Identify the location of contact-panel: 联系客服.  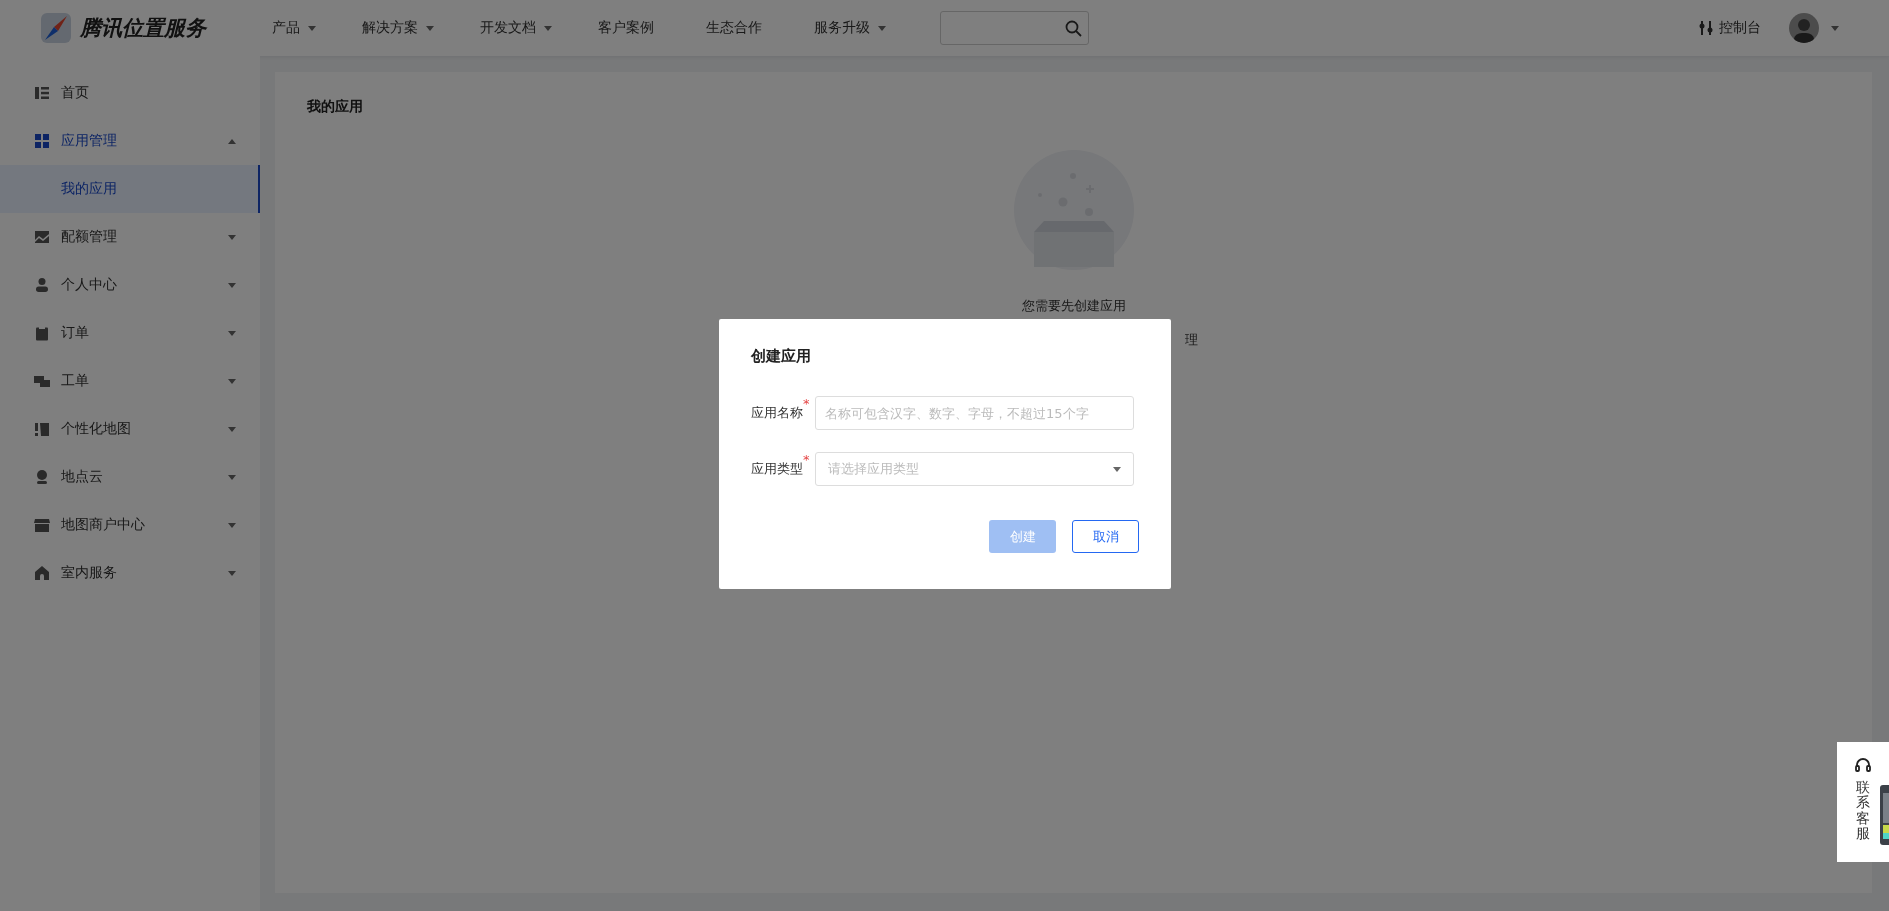
(1863, 802).